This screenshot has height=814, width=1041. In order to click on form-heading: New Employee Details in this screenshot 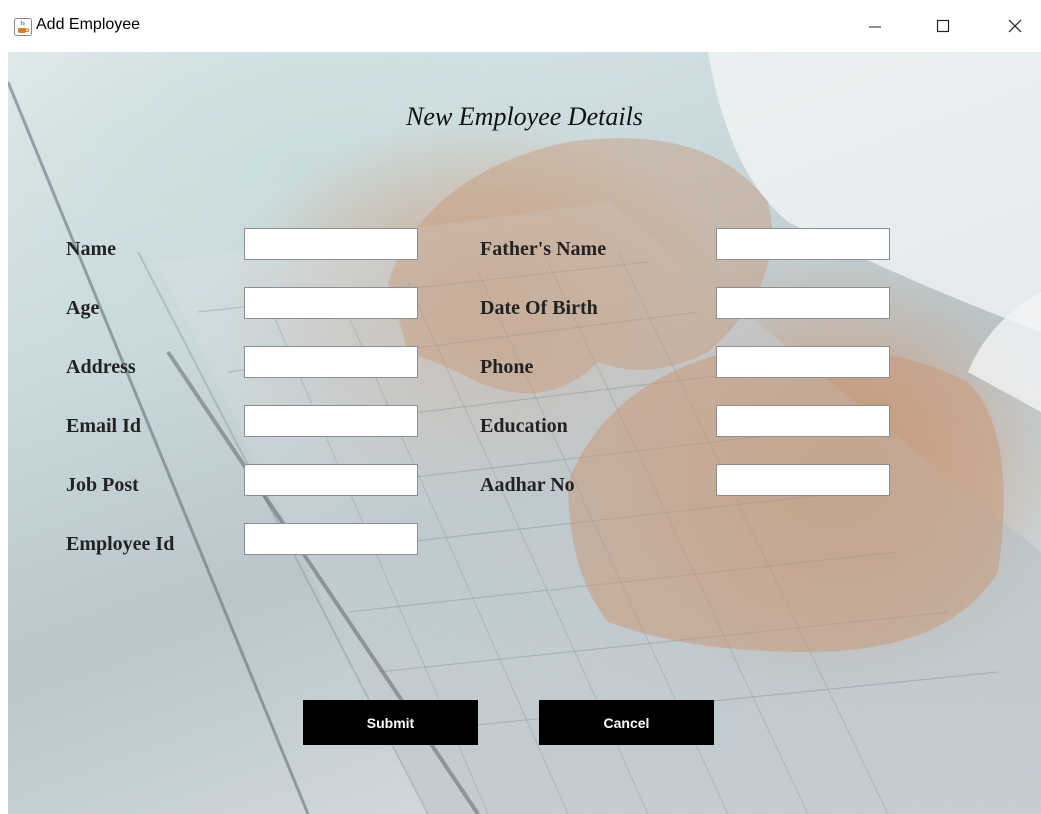, I will do `click(524, 116)`.